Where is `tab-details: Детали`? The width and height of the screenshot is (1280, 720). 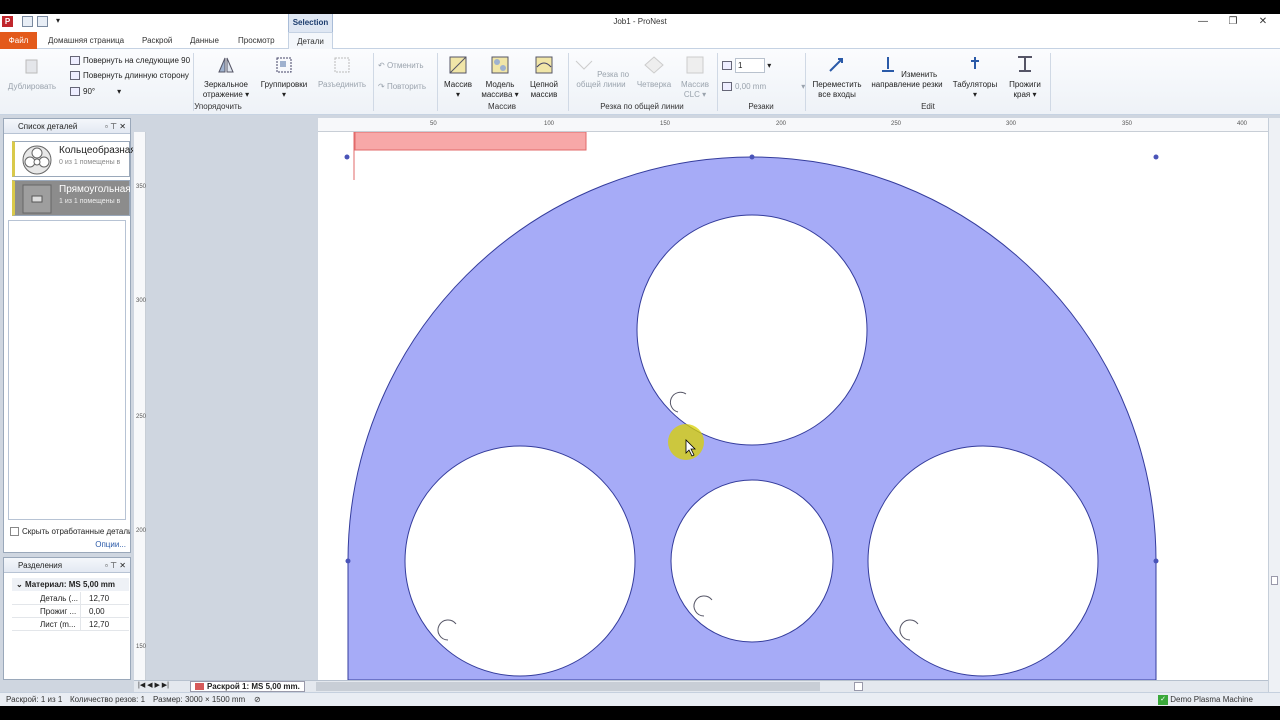 tab-details: Детали is located at coordinates (310, 40).